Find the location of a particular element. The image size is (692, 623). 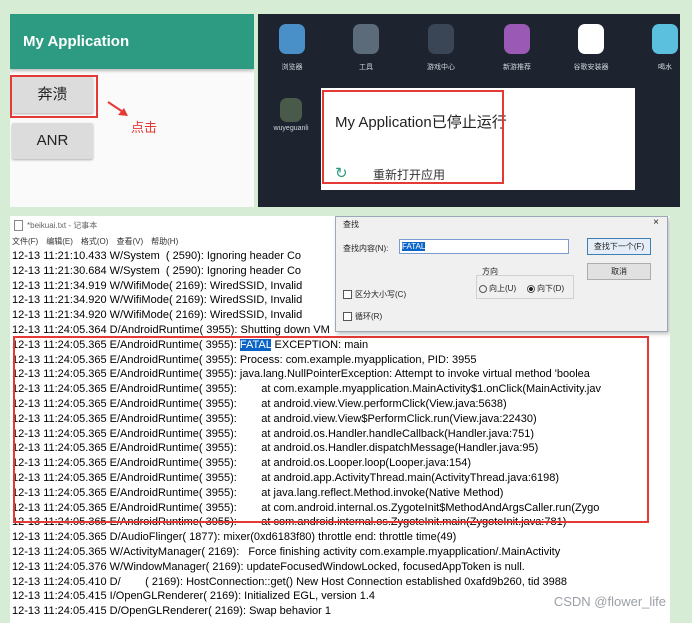

google-installer-app-icon is located at coordinates (591, 39).